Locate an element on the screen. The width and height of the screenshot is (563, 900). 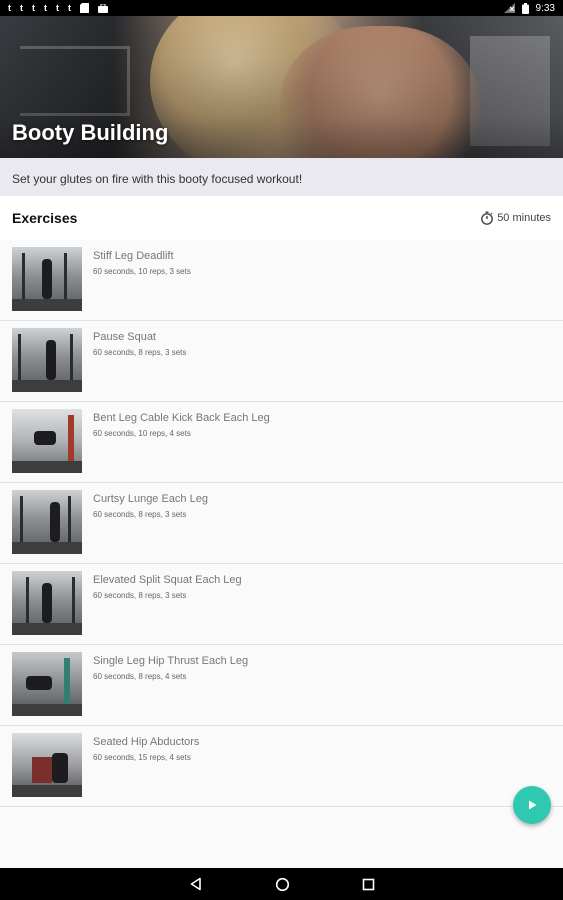
sd-card-icon is located at coordinates (84, 8).